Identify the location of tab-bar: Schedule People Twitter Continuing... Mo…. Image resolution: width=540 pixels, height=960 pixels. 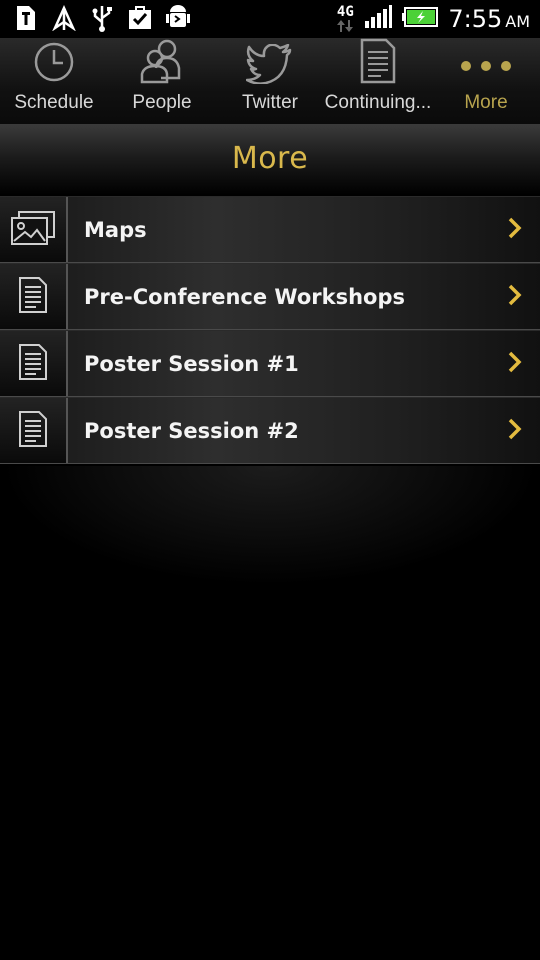
(270, 81).